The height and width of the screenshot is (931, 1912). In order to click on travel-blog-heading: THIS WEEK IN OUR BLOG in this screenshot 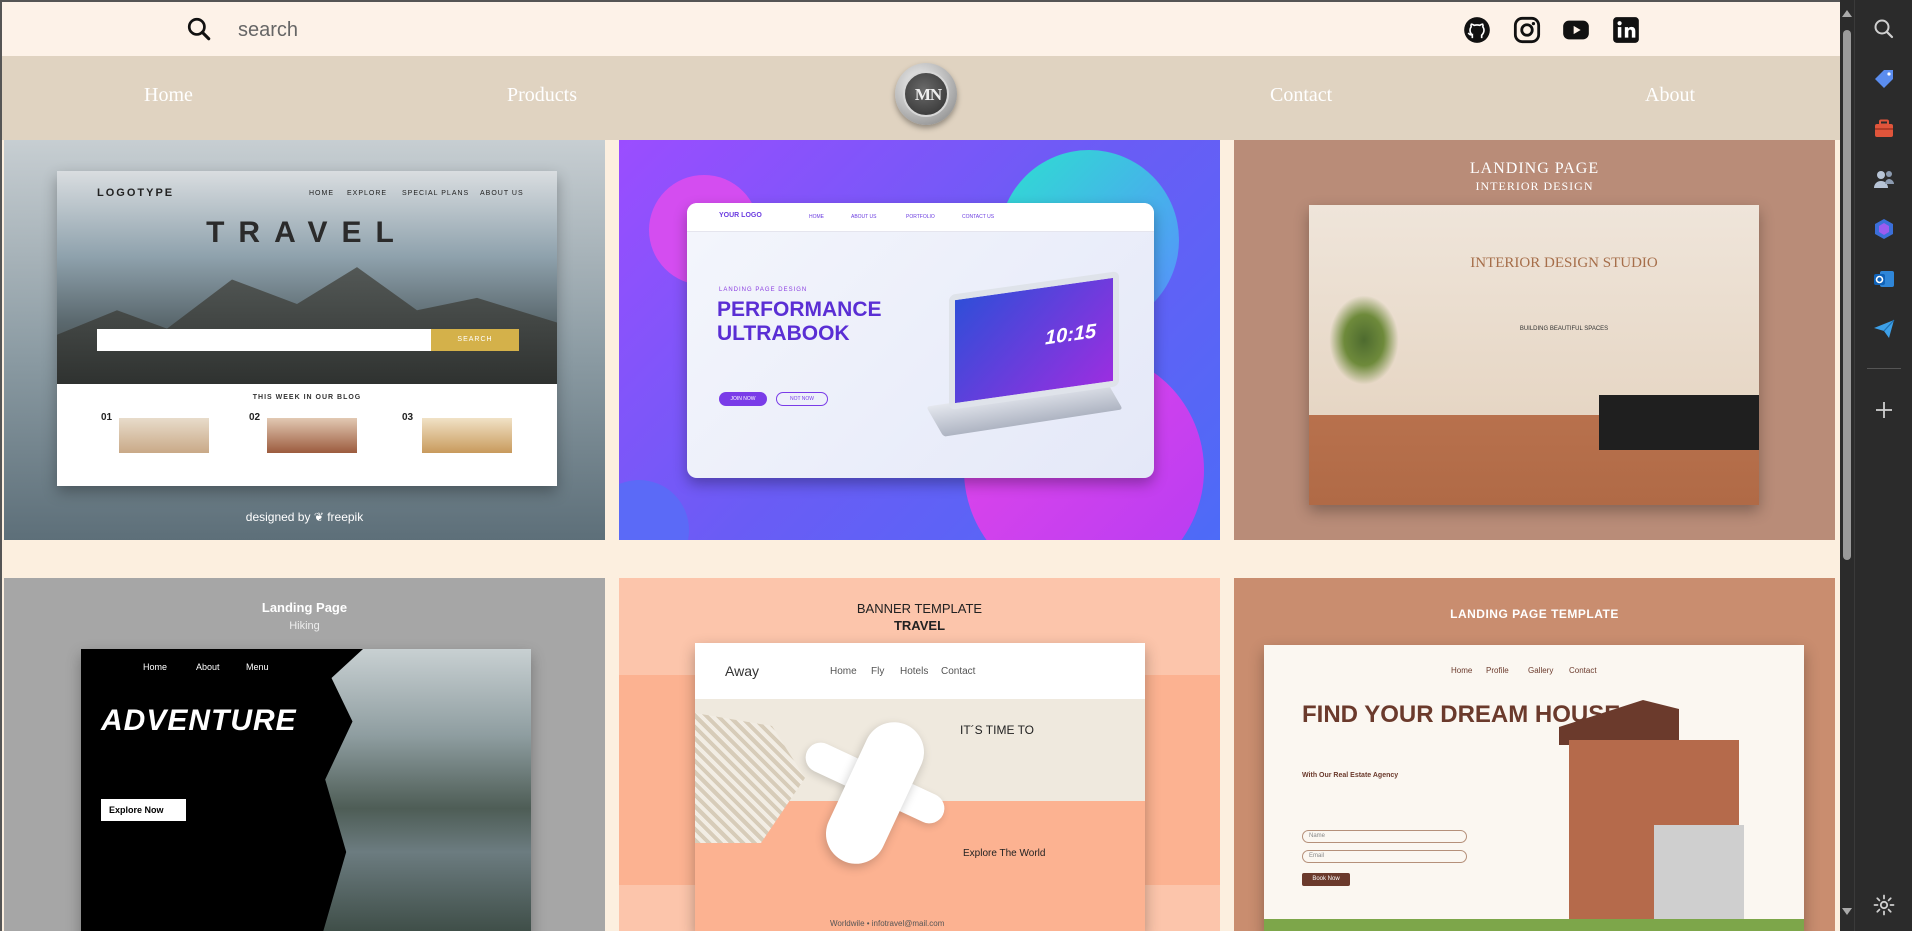, I will do `click(307, 397)`.